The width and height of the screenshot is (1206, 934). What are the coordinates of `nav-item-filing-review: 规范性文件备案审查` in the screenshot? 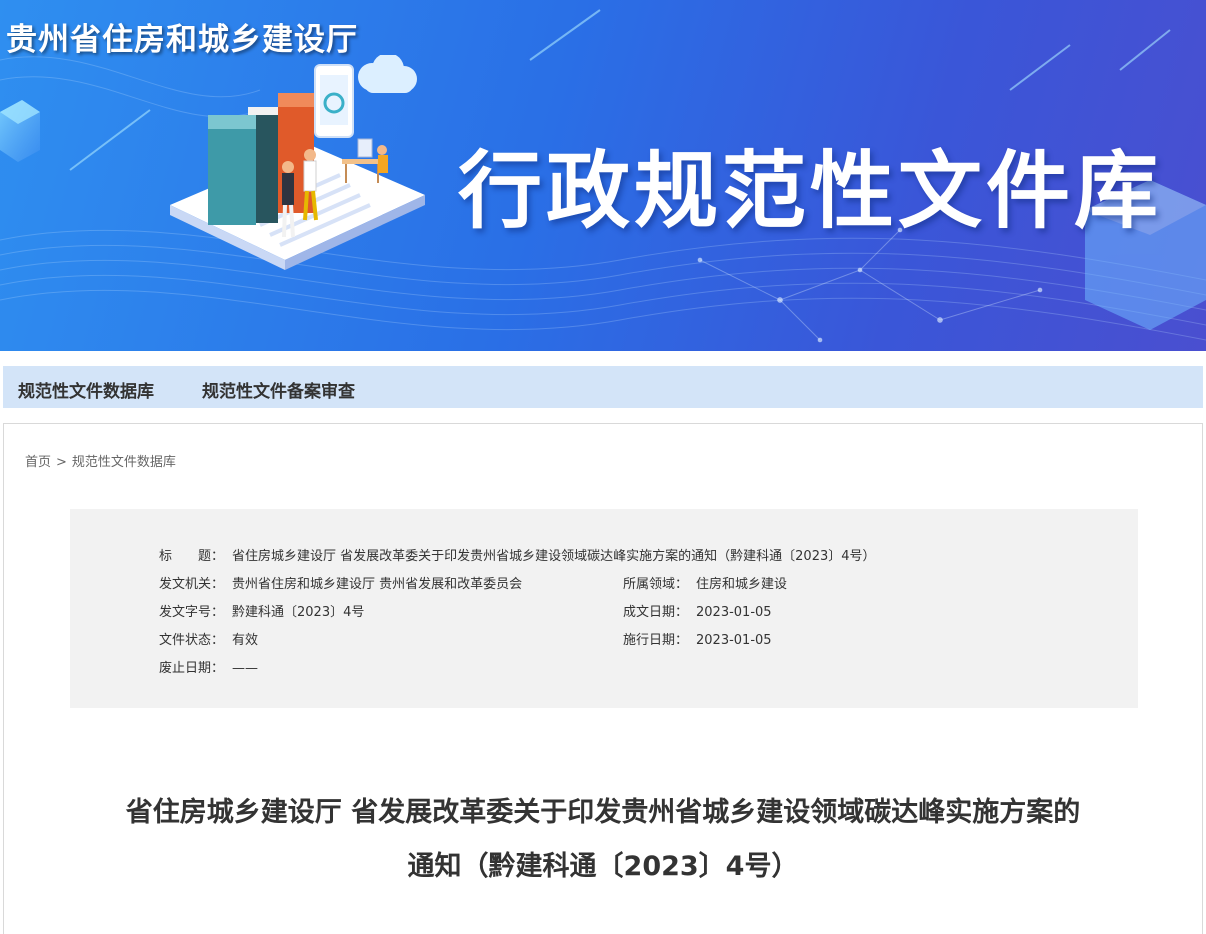 It's located at (278, 389).